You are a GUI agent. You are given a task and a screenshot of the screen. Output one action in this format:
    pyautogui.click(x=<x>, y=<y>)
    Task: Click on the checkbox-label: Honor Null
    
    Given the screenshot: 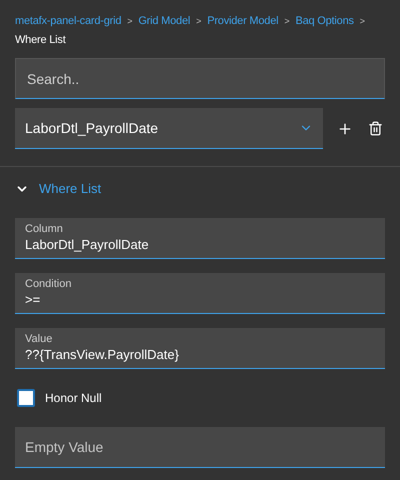 What is the action you would take?
    pyautogui.click(x=73, y=398)
    